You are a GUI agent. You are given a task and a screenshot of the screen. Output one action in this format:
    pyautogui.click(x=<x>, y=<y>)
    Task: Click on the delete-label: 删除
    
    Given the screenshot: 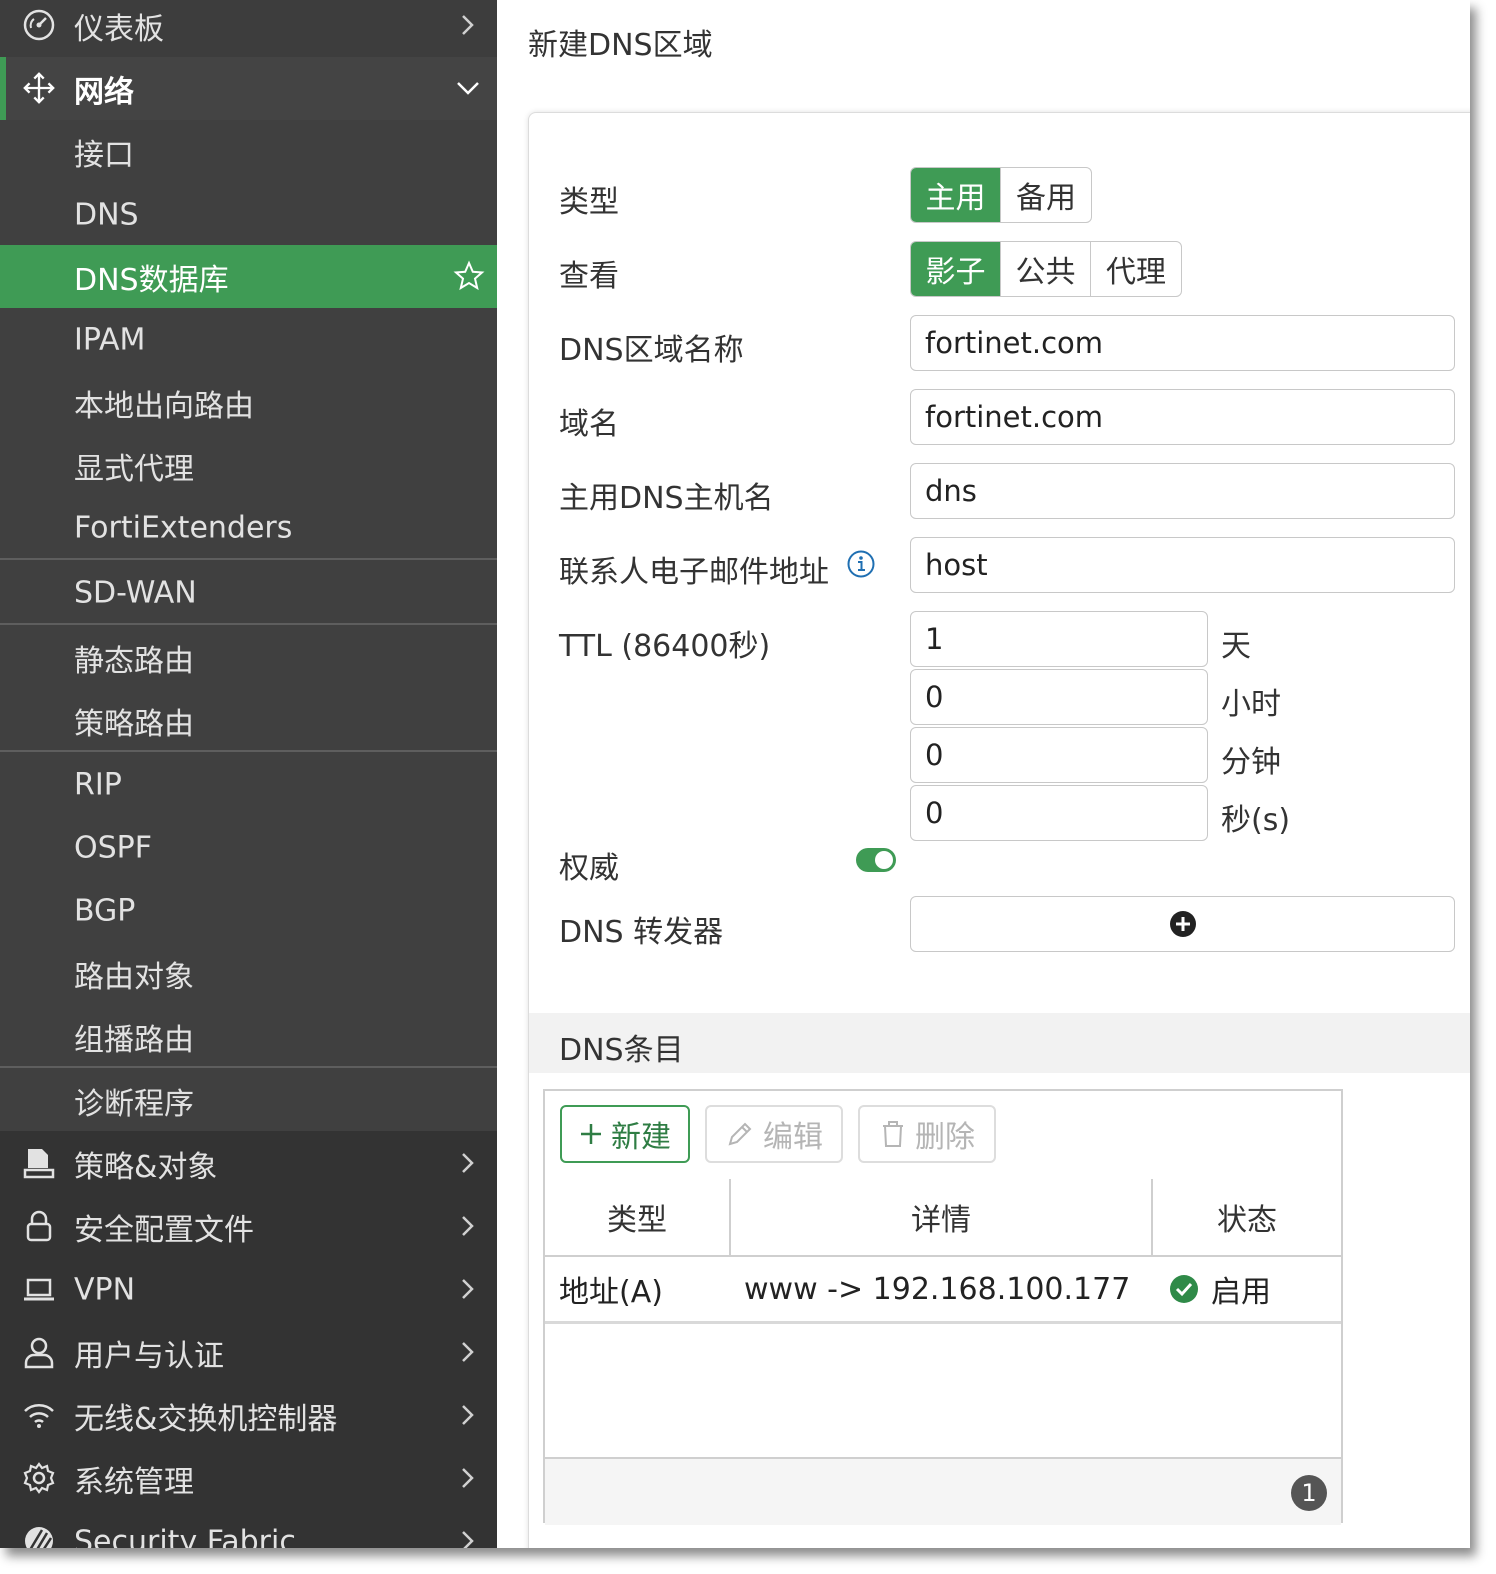 What is the action you would take?
    pyautogui.click(x=945, y=1137)
    